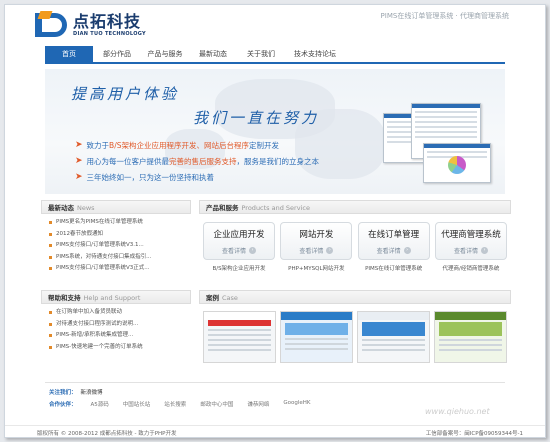 The image size is (550, 442). What do you see at coordinates (239, 247) in the screenshot?
I see `product-card: 企业应用开发 查看详情 › B/S架构企业应用开发` at bounding box center [239, 247].